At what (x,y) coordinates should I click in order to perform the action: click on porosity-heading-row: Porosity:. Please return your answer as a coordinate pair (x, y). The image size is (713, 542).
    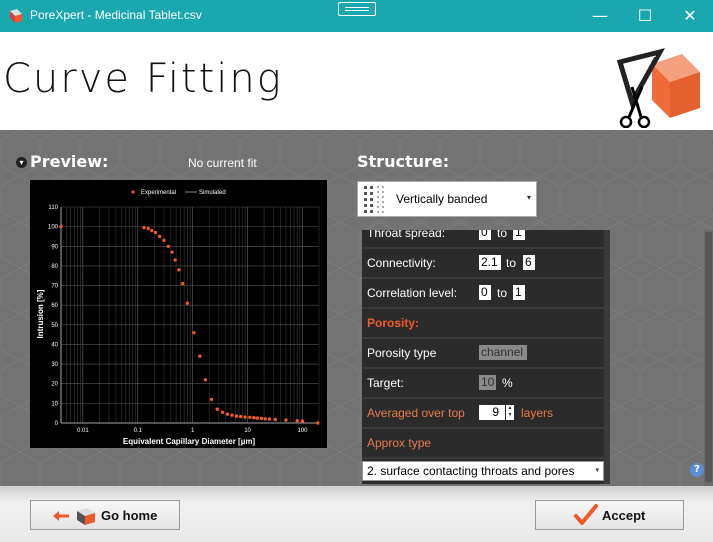
    Looking at the image, I should click on (483, 323).